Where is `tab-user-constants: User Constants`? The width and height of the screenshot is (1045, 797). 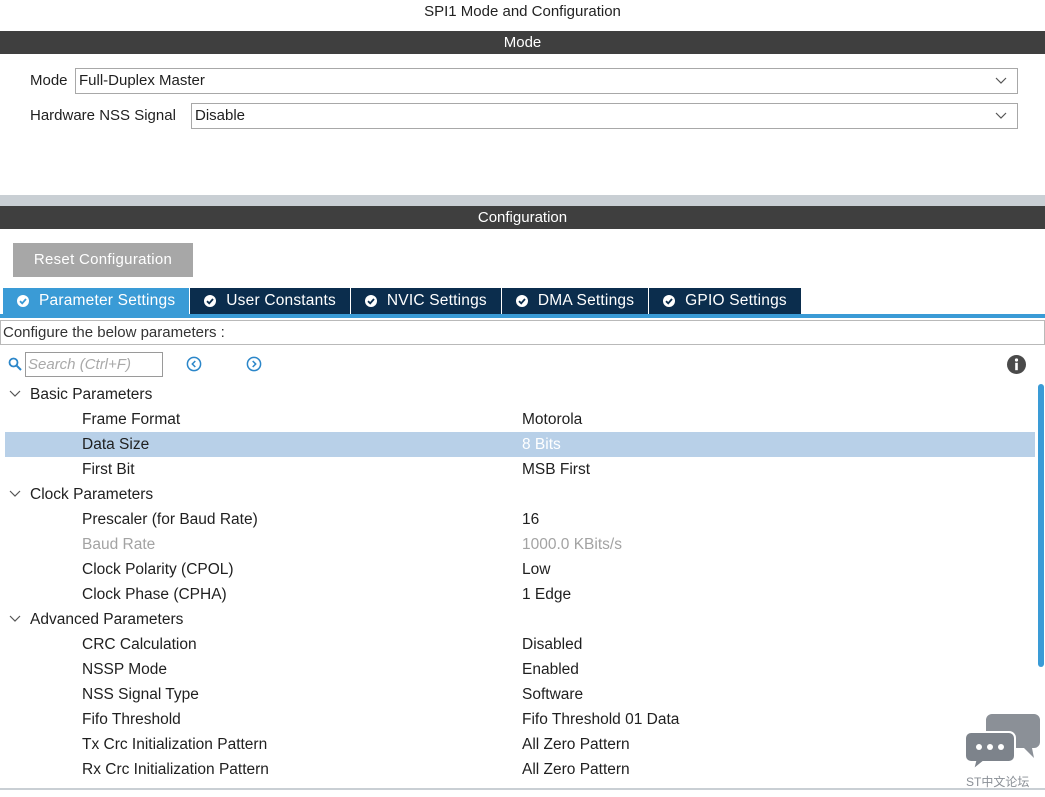 tab-user-constants: User Constants is located at coordinates (270, 301).